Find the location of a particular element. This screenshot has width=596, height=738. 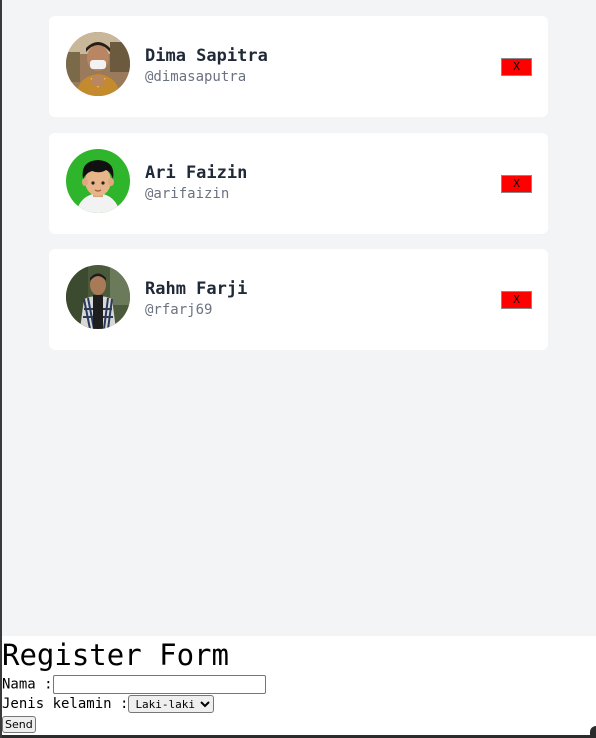

nama-row: Nama : is located at coordinates (134, 684).